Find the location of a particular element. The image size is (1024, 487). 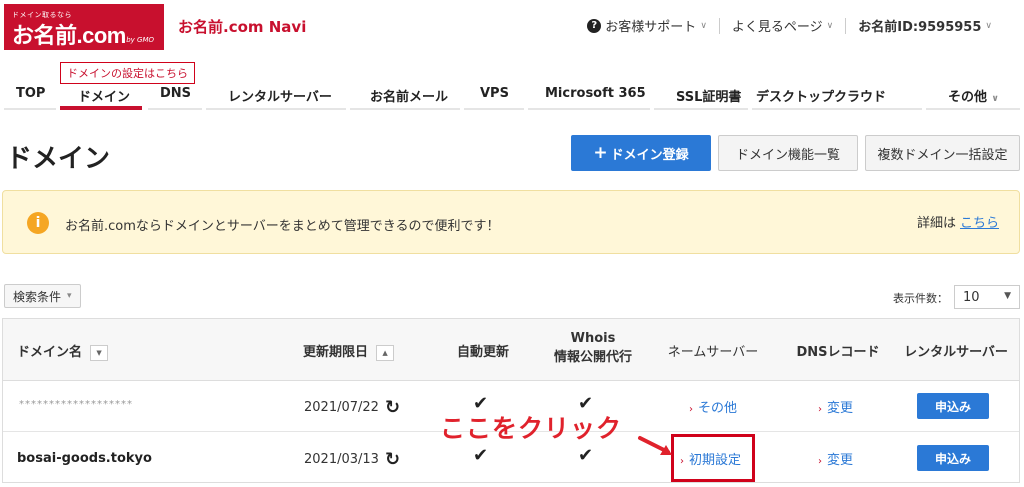

col-rental-server: レンタルサーバー is located at coordinates (956, 352).